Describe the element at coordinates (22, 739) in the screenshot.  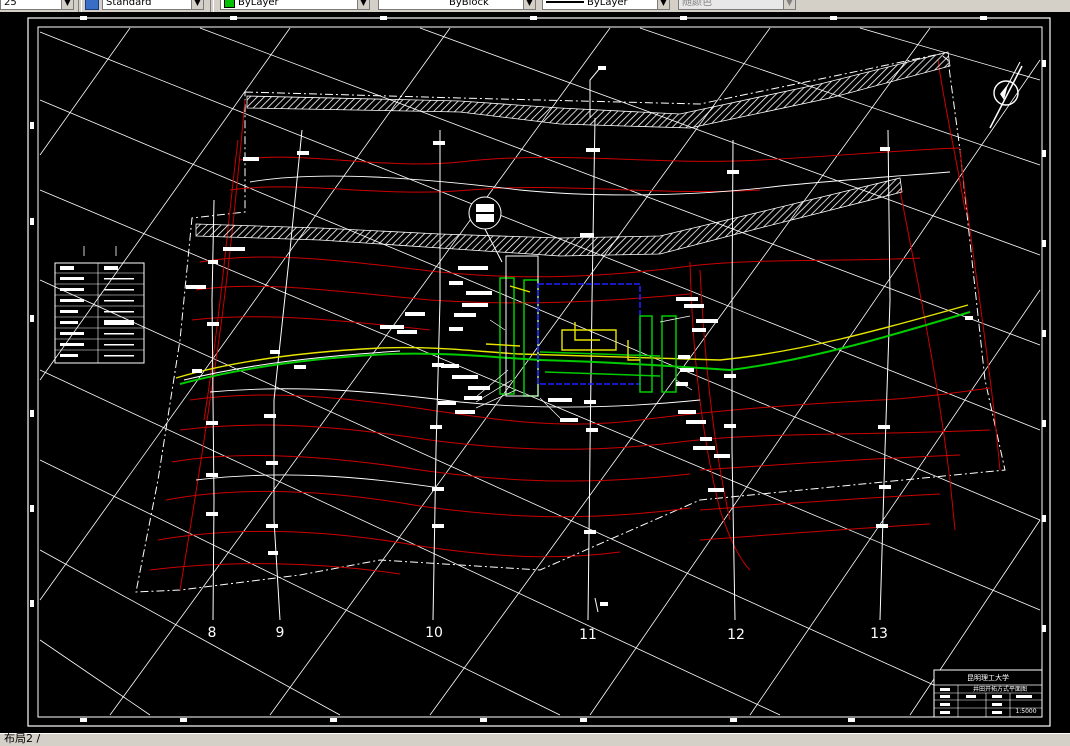
I see `layout-tab: 布局2 /` at that location.